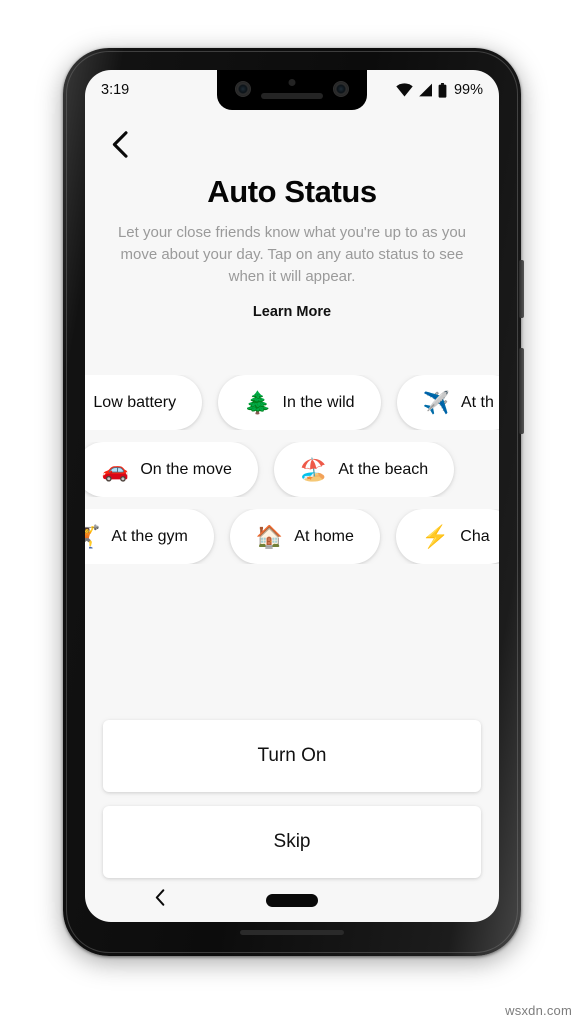  What do you see at coordinates (115, 469) in the screenshot?
I see `car-icon: 🚗` at bounding box center [115, 469].